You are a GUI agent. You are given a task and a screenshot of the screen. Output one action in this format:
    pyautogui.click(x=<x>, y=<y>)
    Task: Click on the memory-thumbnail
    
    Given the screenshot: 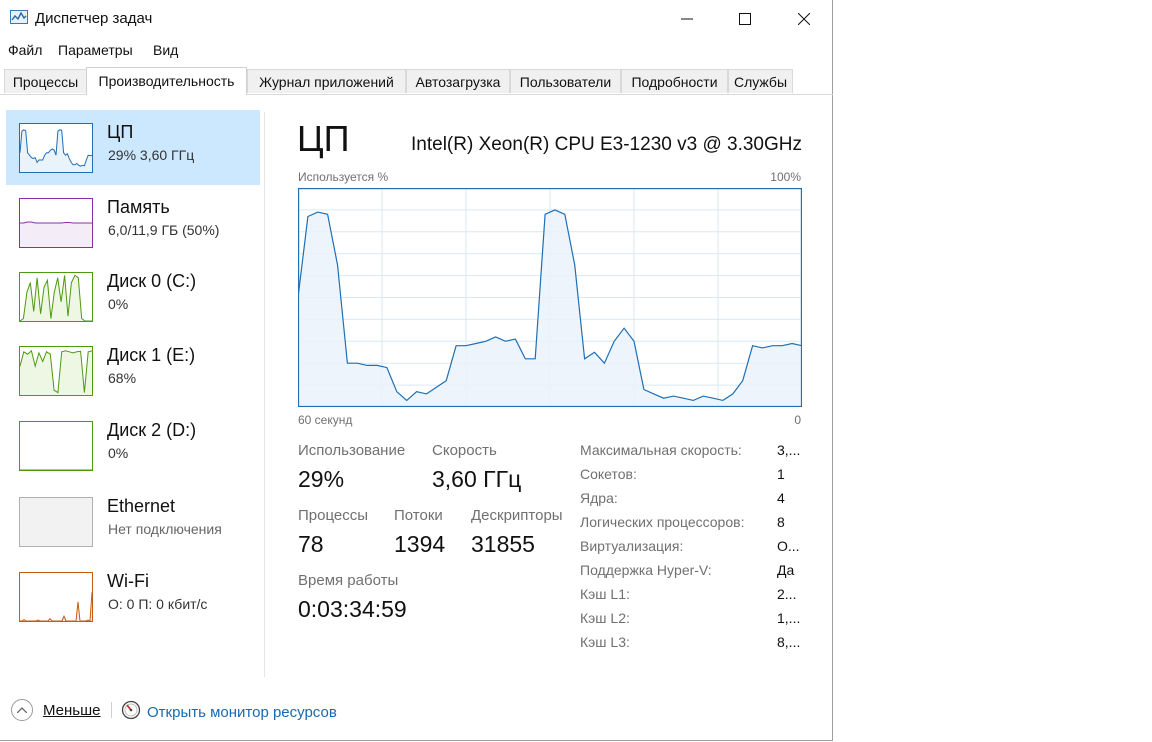 What is the action you would take?
    pyautogui.click(x=56, y=223)
    